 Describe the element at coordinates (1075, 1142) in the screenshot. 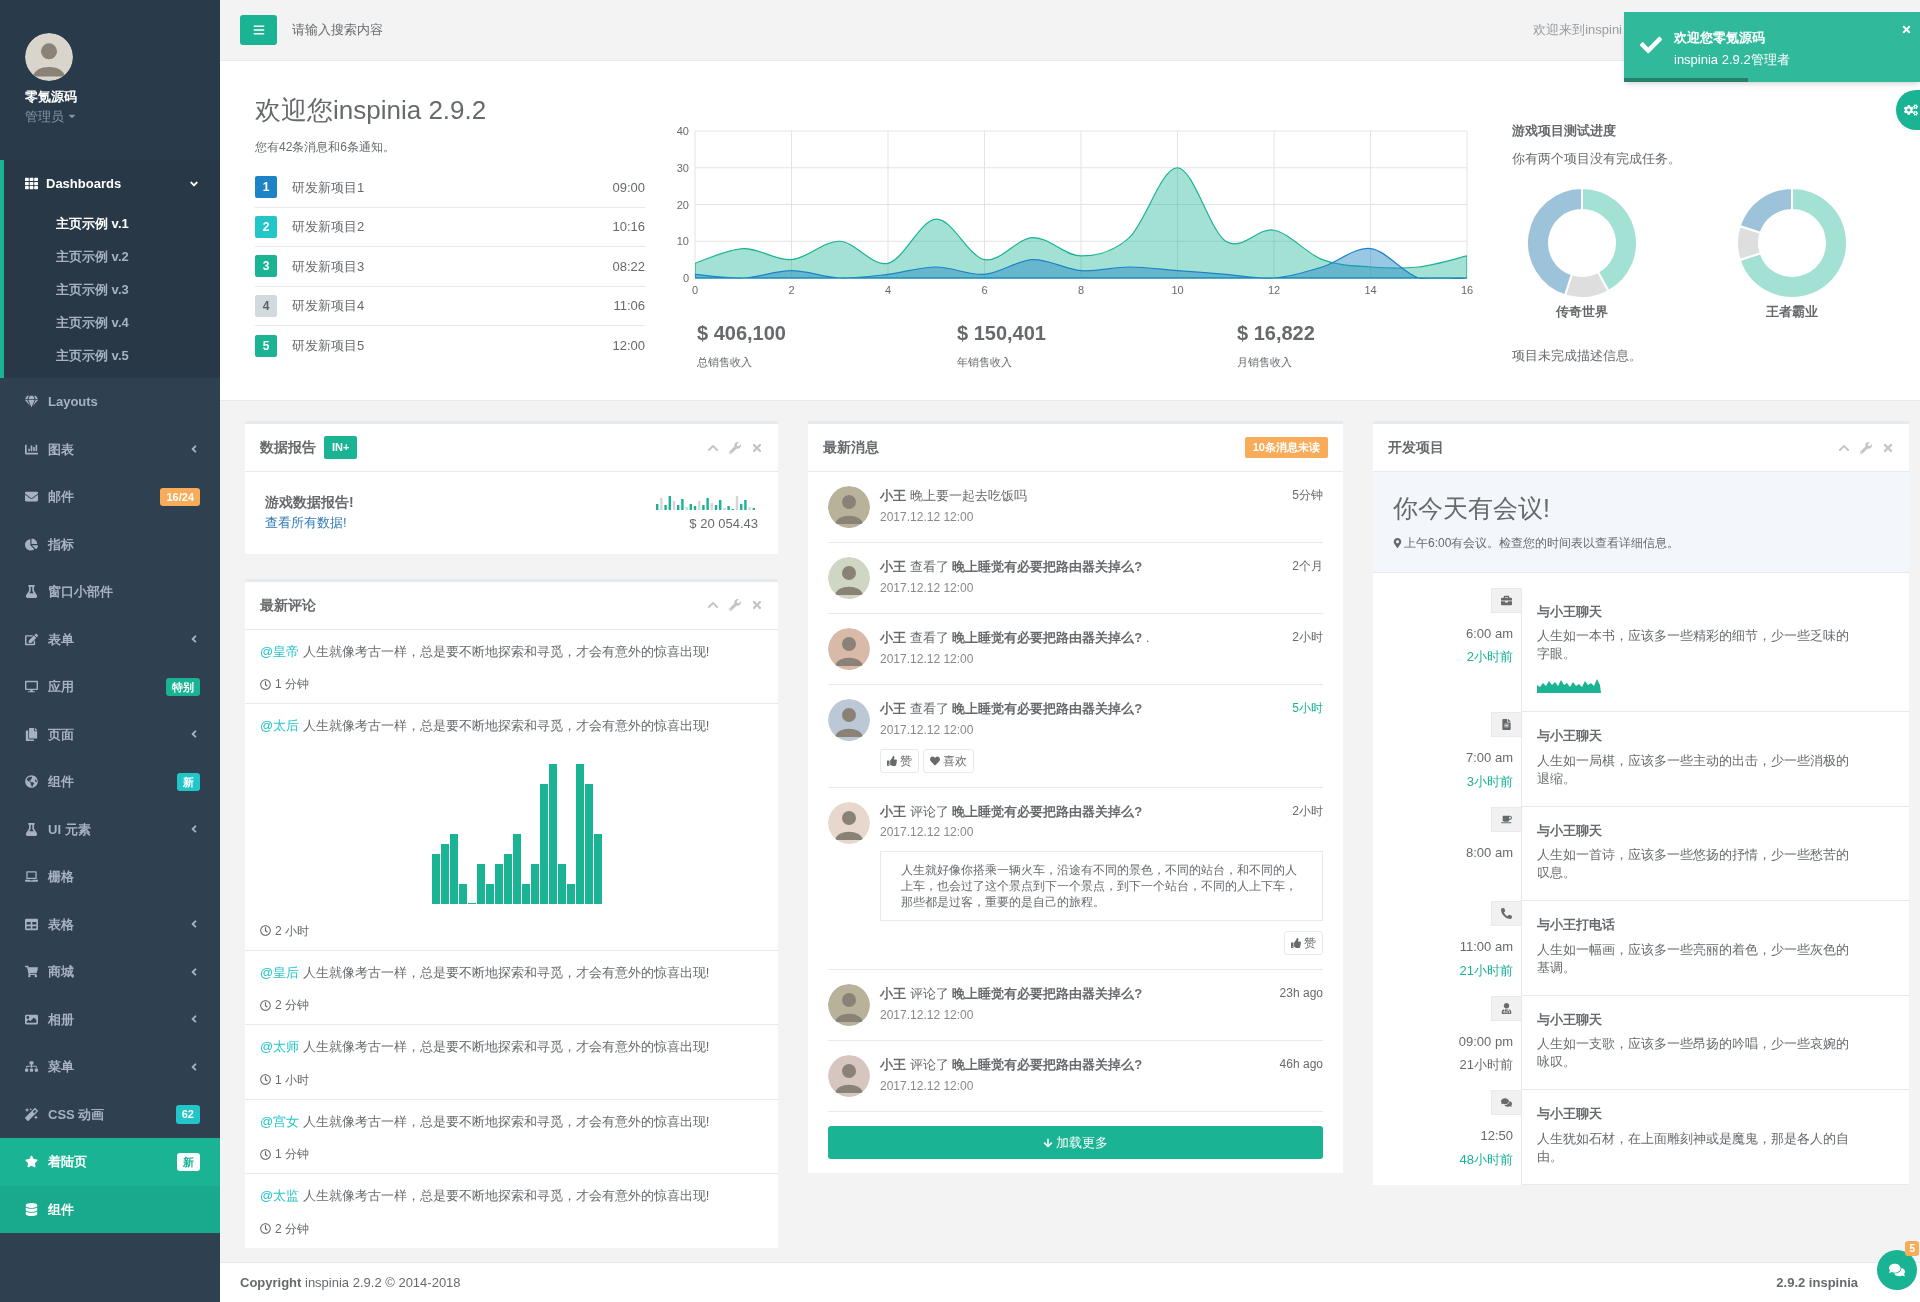

I see `load-more-button: 加载更多` at that location.